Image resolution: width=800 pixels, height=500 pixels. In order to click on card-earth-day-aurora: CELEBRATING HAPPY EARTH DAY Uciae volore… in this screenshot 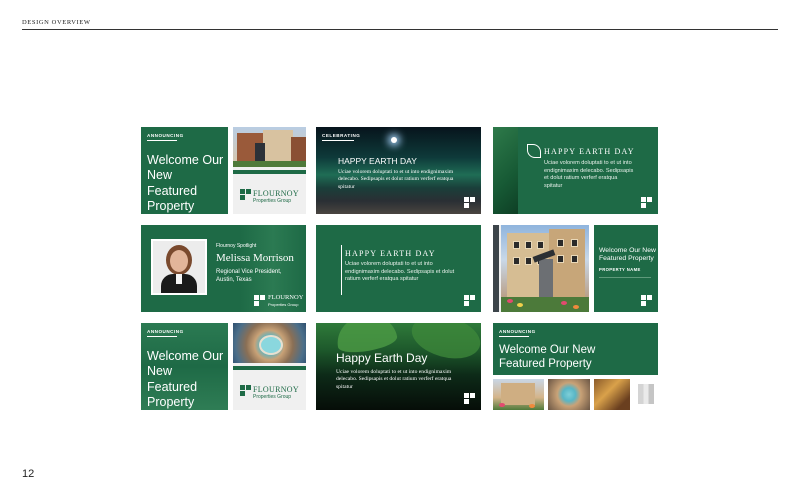, I will do `click(398, 170)`.